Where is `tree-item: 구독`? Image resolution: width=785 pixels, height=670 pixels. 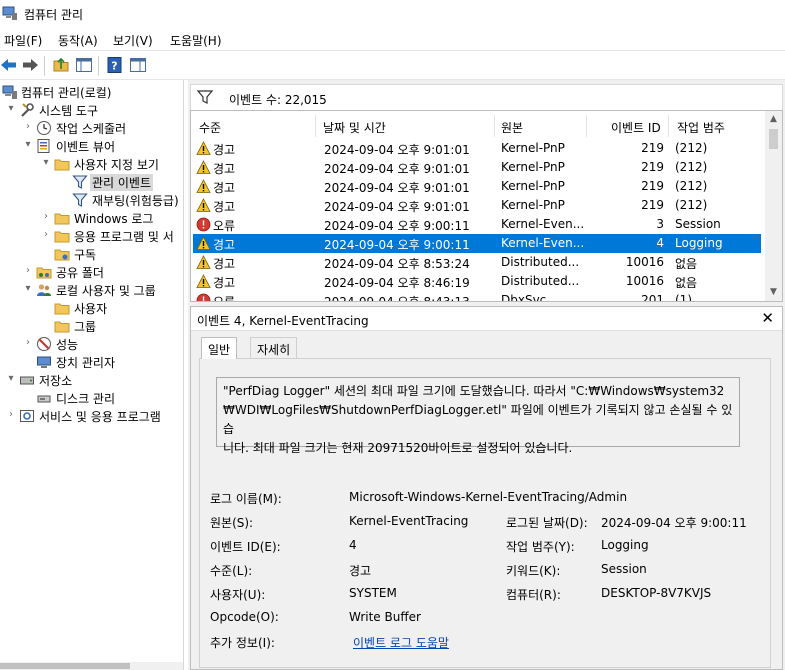
tree-item: 구독 is located at coordinates (91, 254).